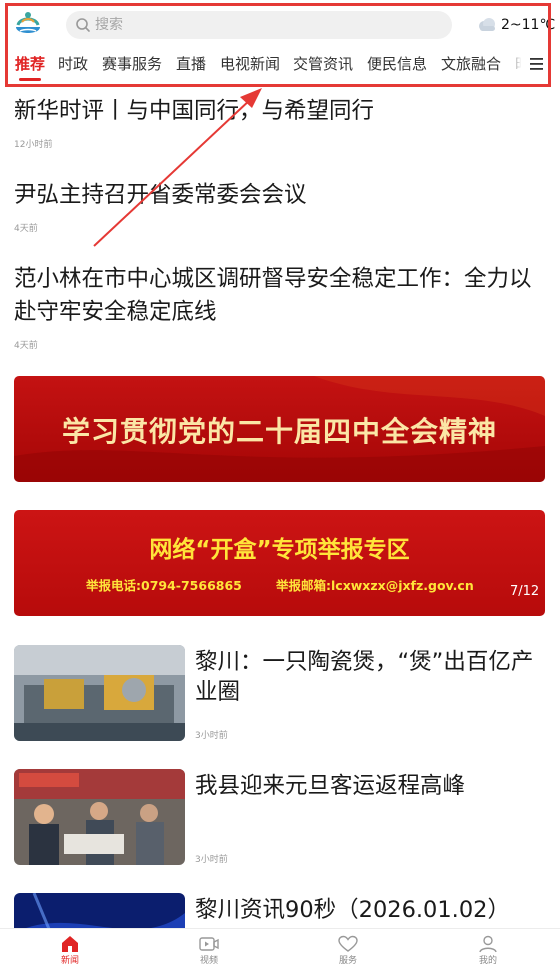 Image resolution: width=560 pixels, height=968 pixels. Describe the element at coordinates (348, 943) in the screenshot. I see `heart-icon` at that location.